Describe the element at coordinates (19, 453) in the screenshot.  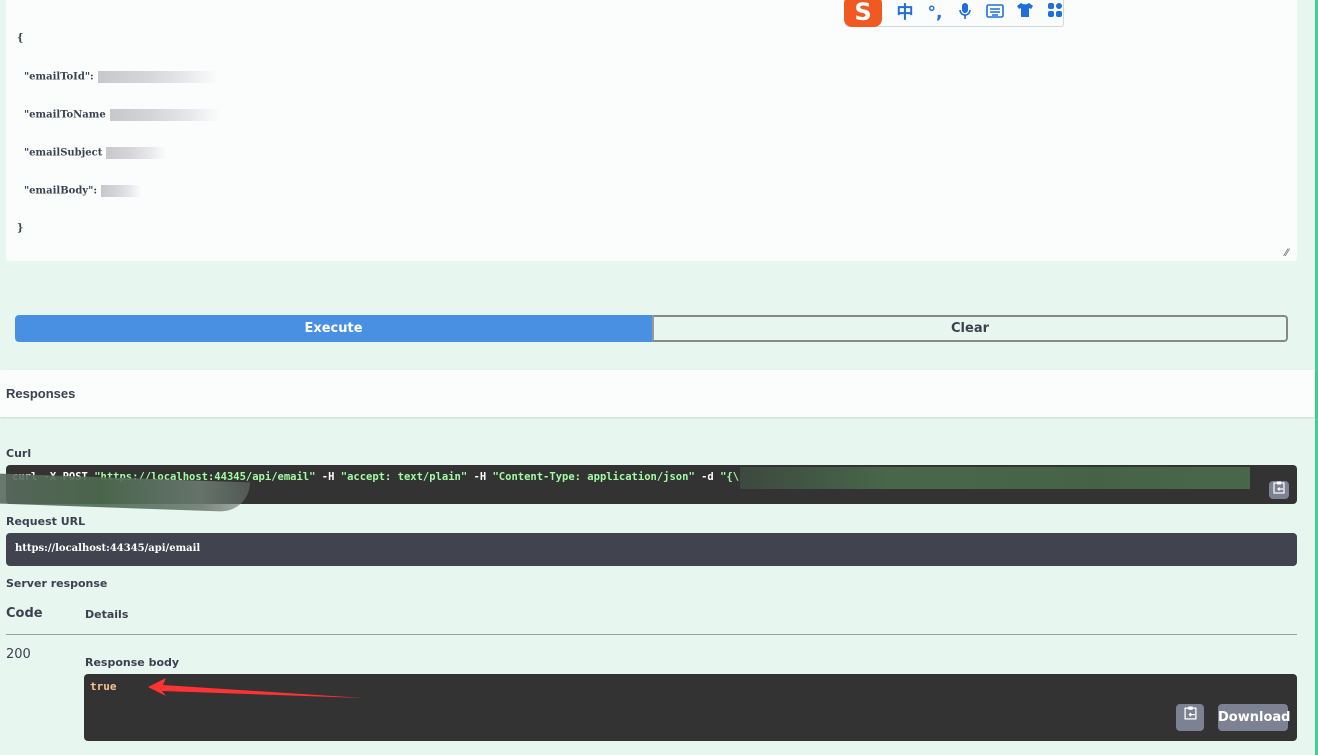
I see `curl-label: Curl` at that location.